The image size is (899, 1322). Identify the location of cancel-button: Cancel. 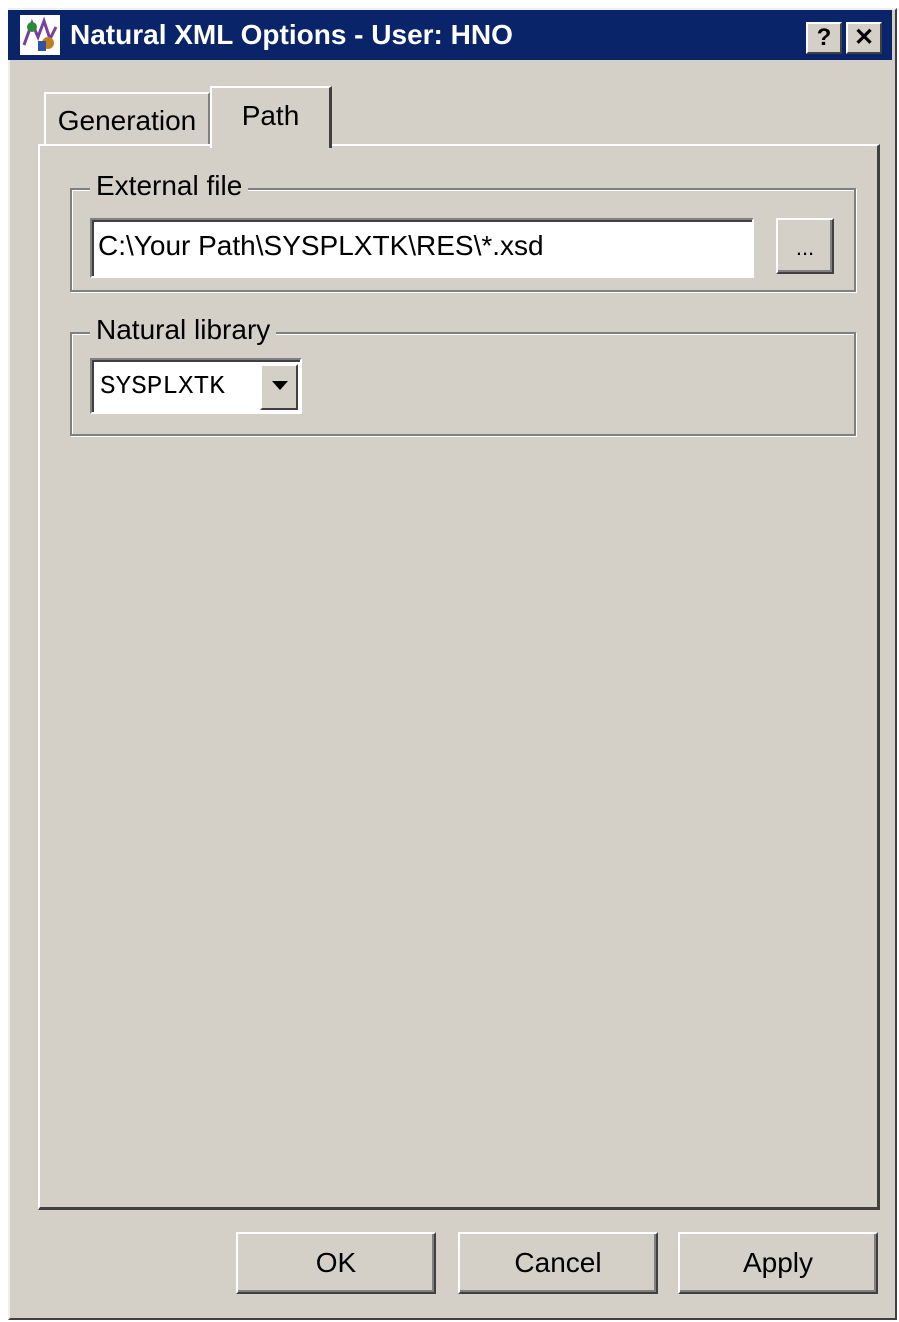
(558, 1263).